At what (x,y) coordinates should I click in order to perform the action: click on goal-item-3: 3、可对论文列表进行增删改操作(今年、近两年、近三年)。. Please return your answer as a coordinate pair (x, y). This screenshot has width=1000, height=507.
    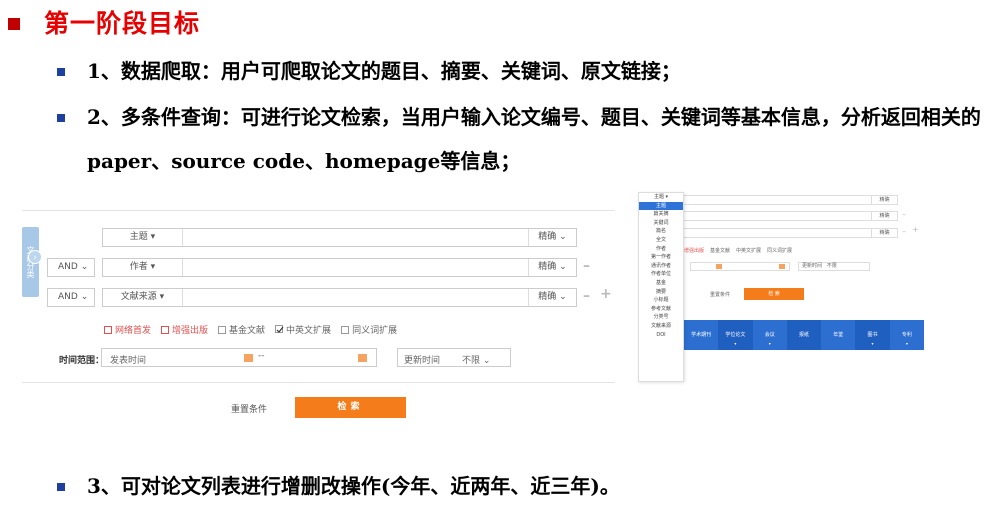
    Looking at the image, I should click on (522, 485).